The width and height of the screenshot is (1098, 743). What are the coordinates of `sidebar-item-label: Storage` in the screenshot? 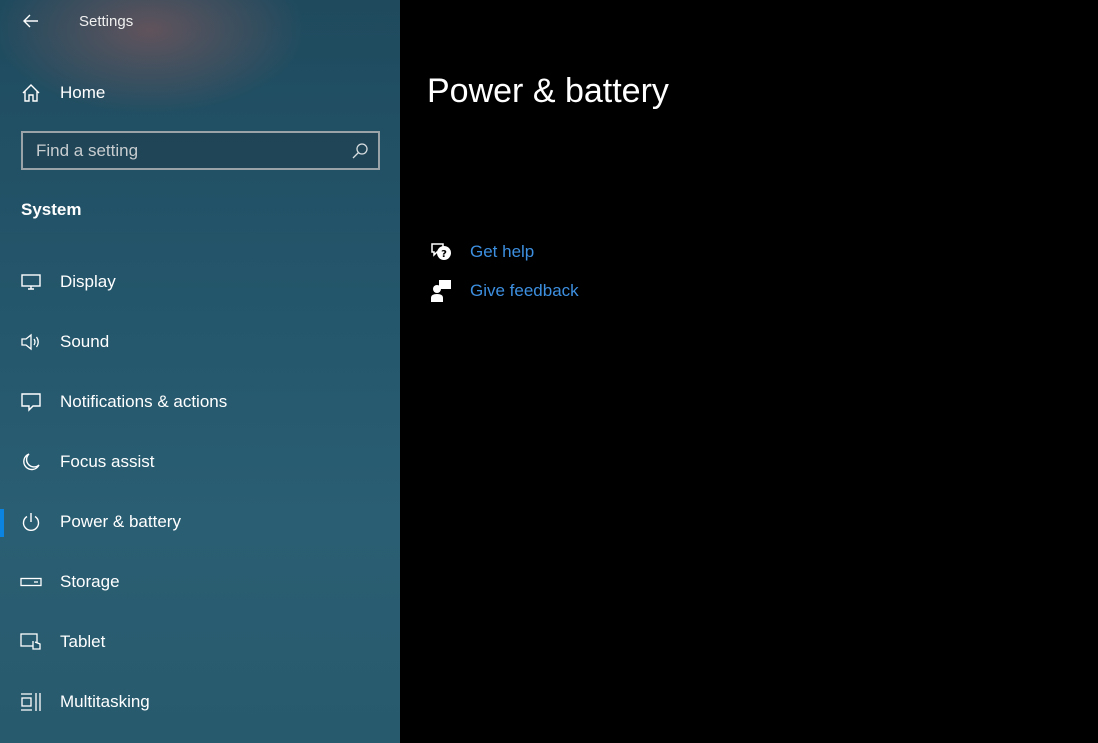 It's located at (90, 581).